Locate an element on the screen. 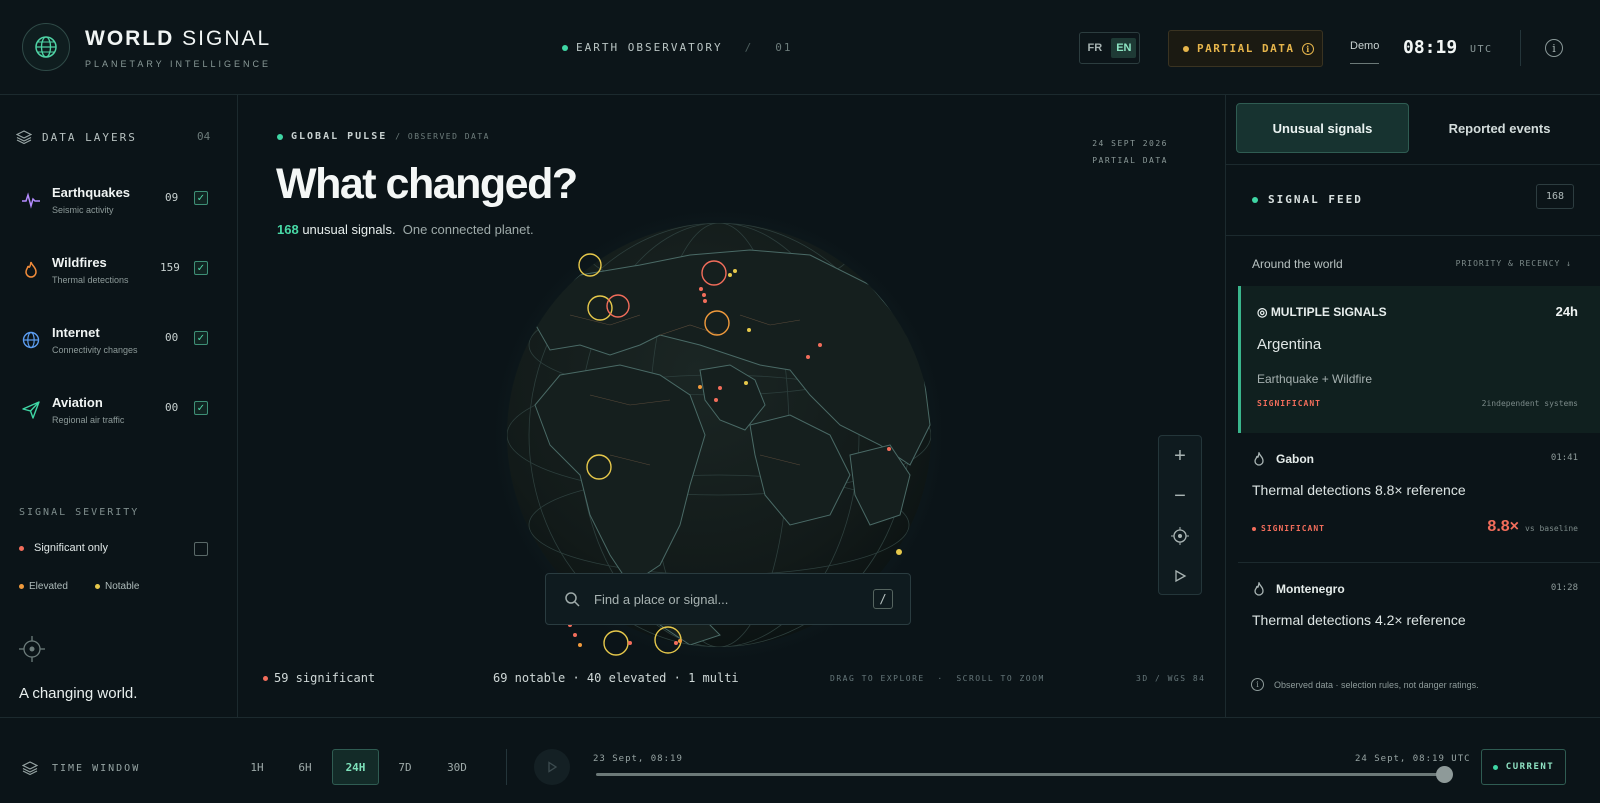 The height and width of the screenshot is (803, 1600). zoom-out-button: − is located at coordinates (1180, 496).